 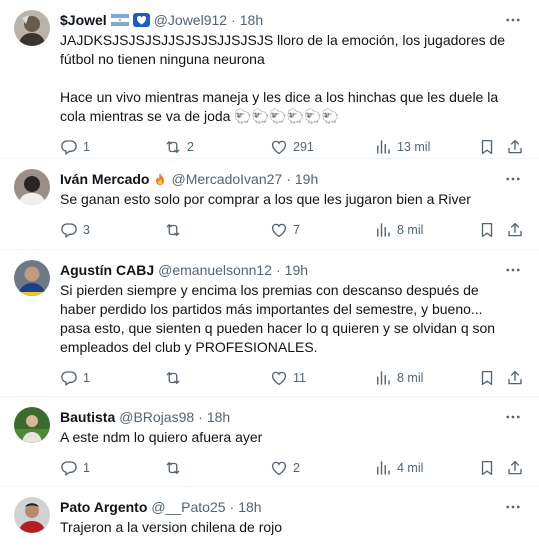 What do you see at coordinates (160, 179) in the screenshot?
I see `flame-emoji-icon` at bounding box center [160, 179].